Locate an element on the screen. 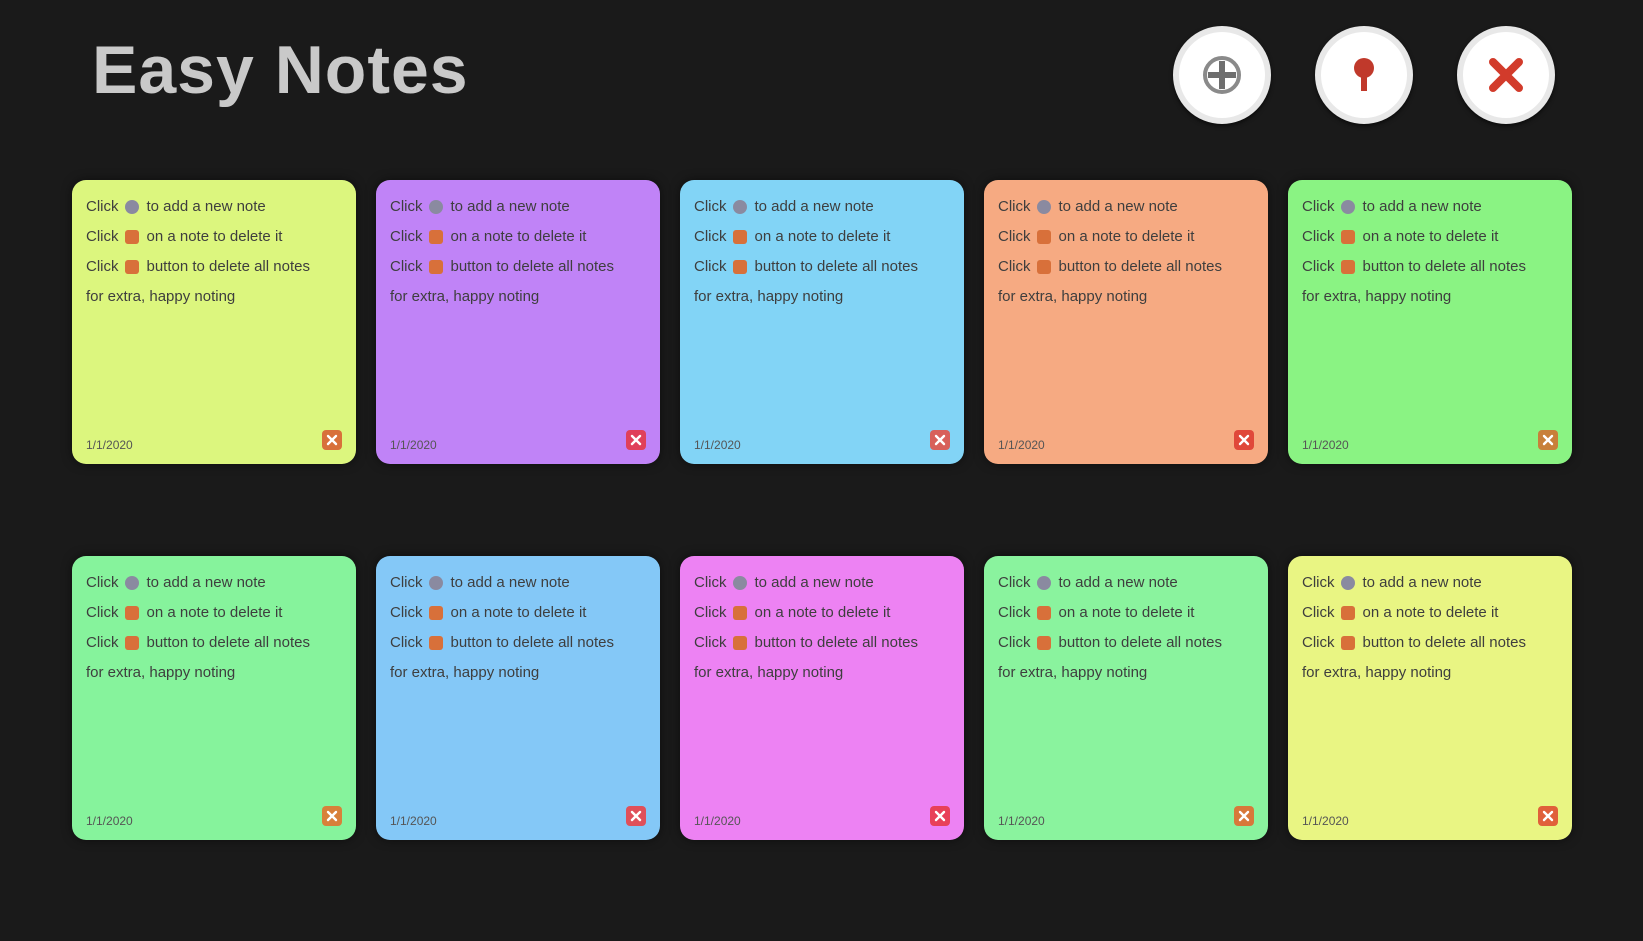  close-button is located at coordinates (1506, 75).